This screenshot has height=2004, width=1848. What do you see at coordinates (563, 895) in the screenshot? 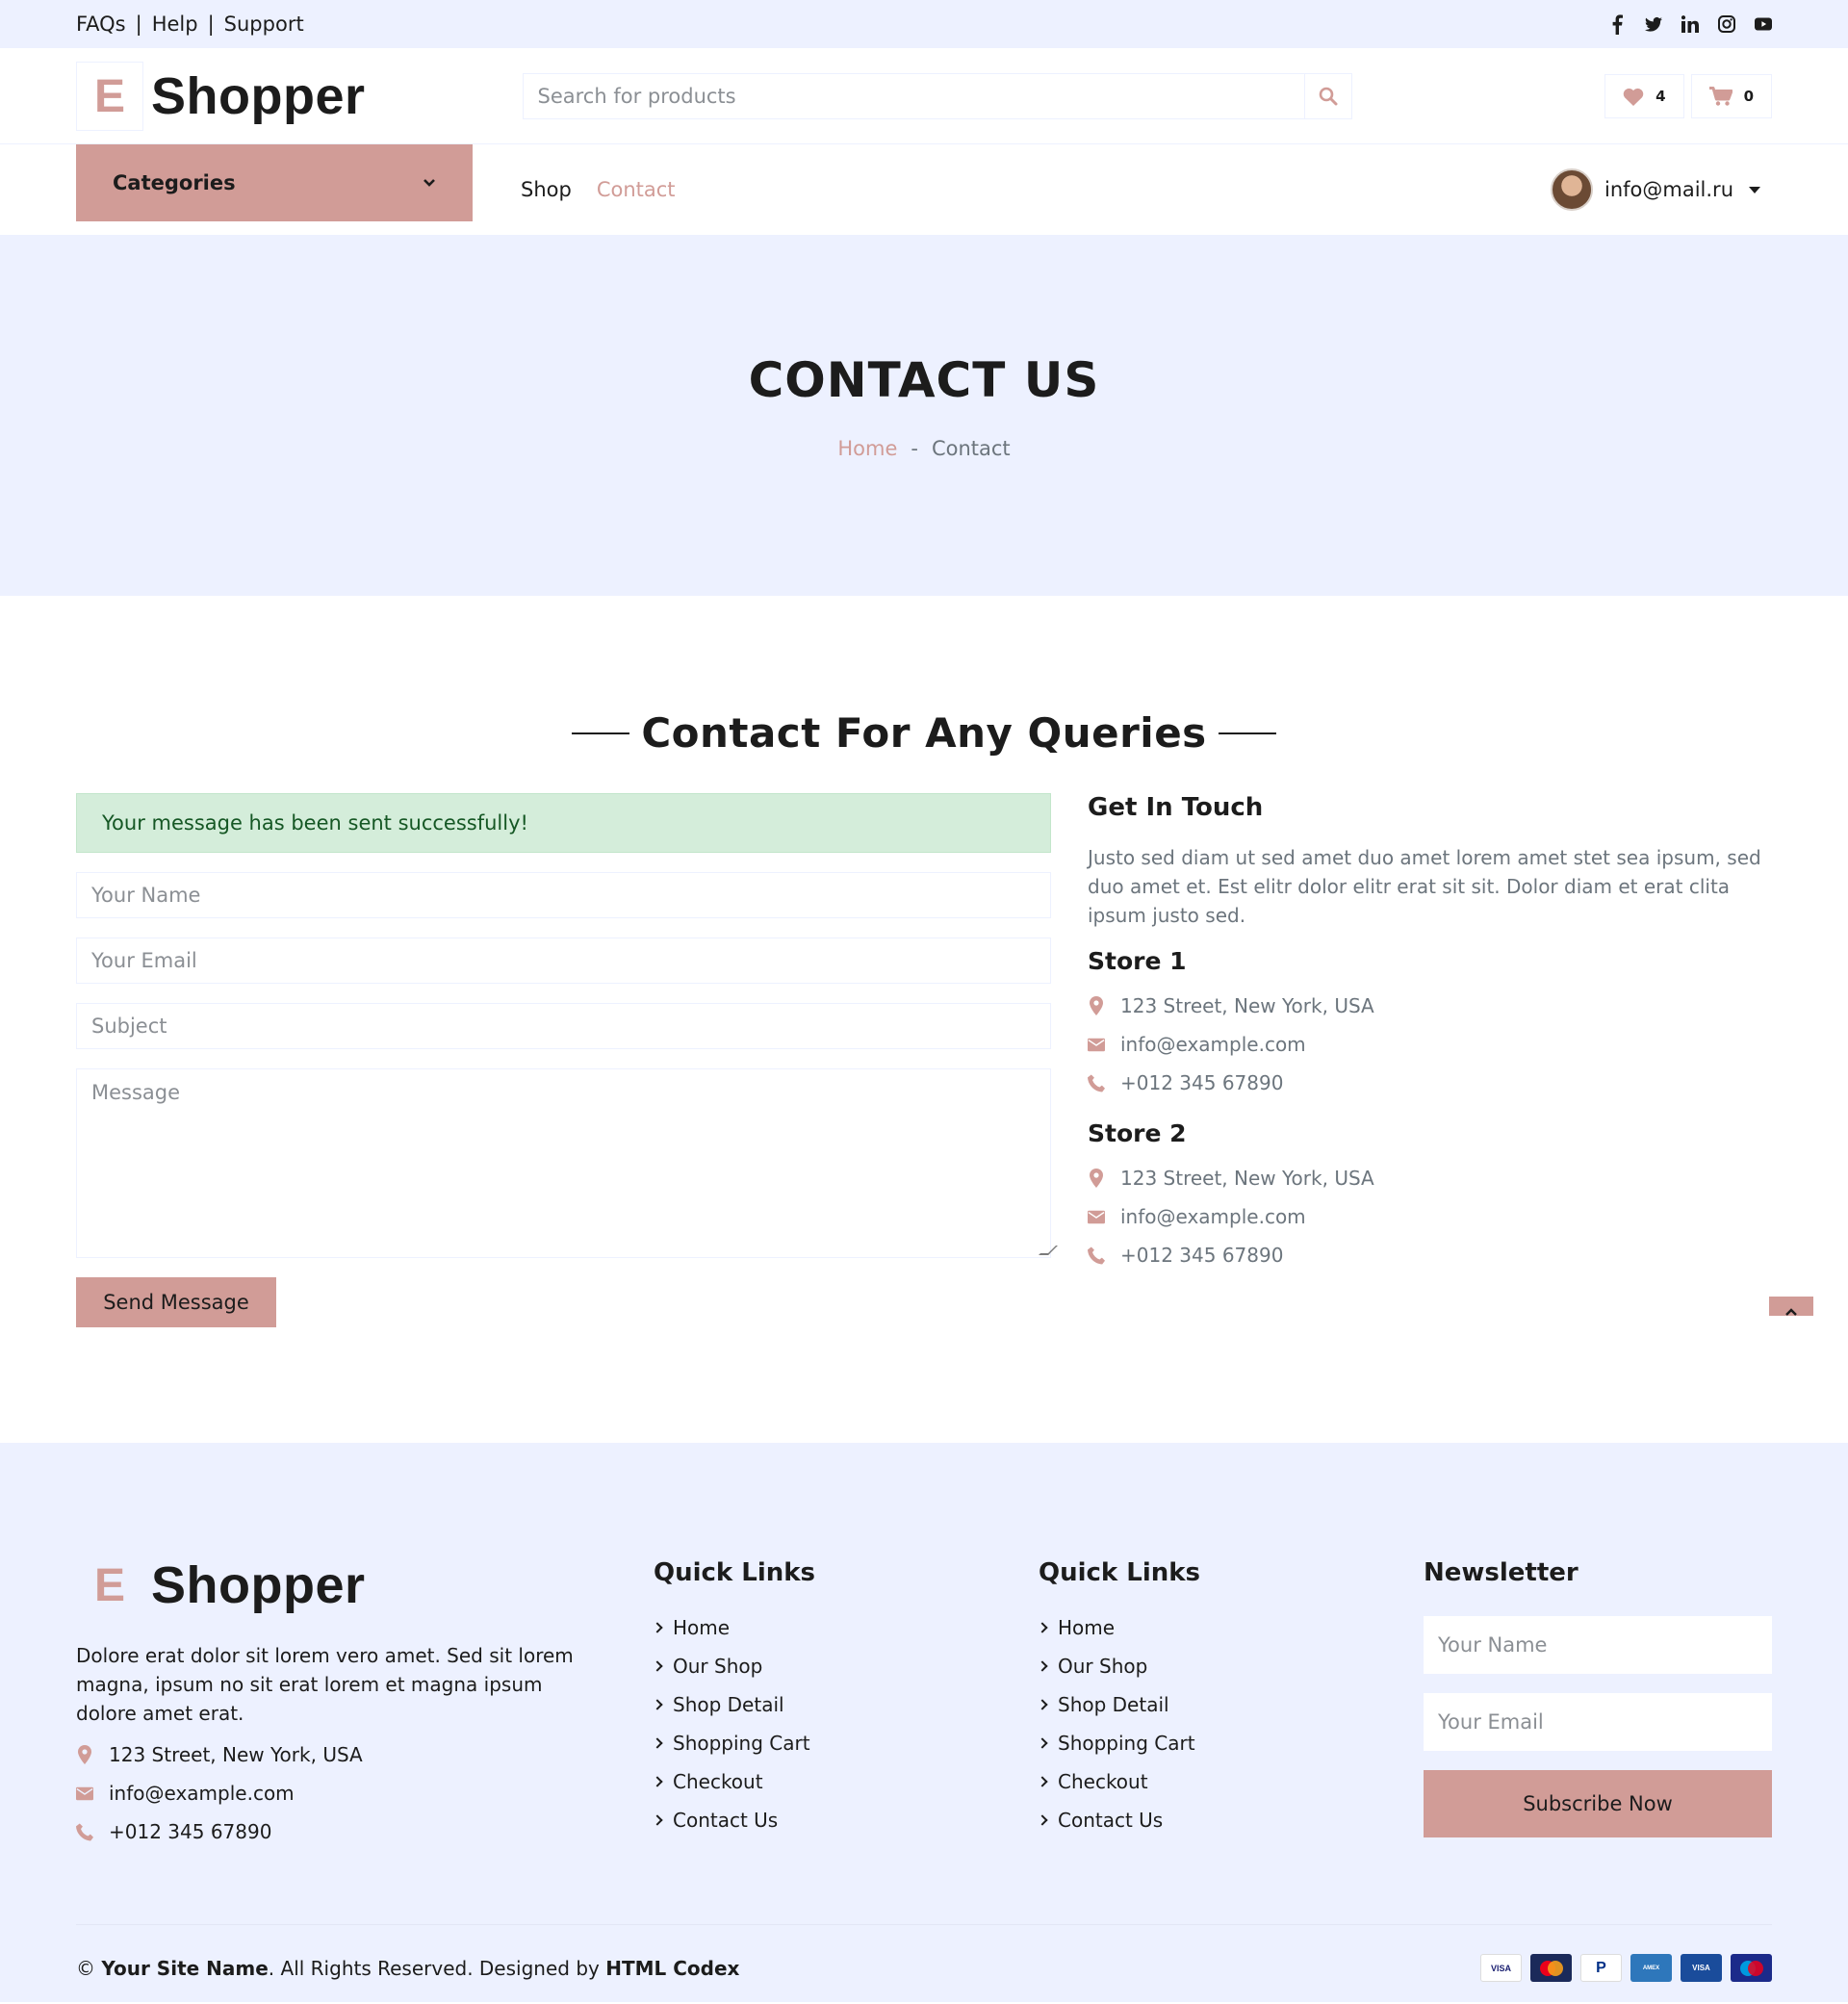
I see `name-field: Your Name` at bounding box center [563, 895].